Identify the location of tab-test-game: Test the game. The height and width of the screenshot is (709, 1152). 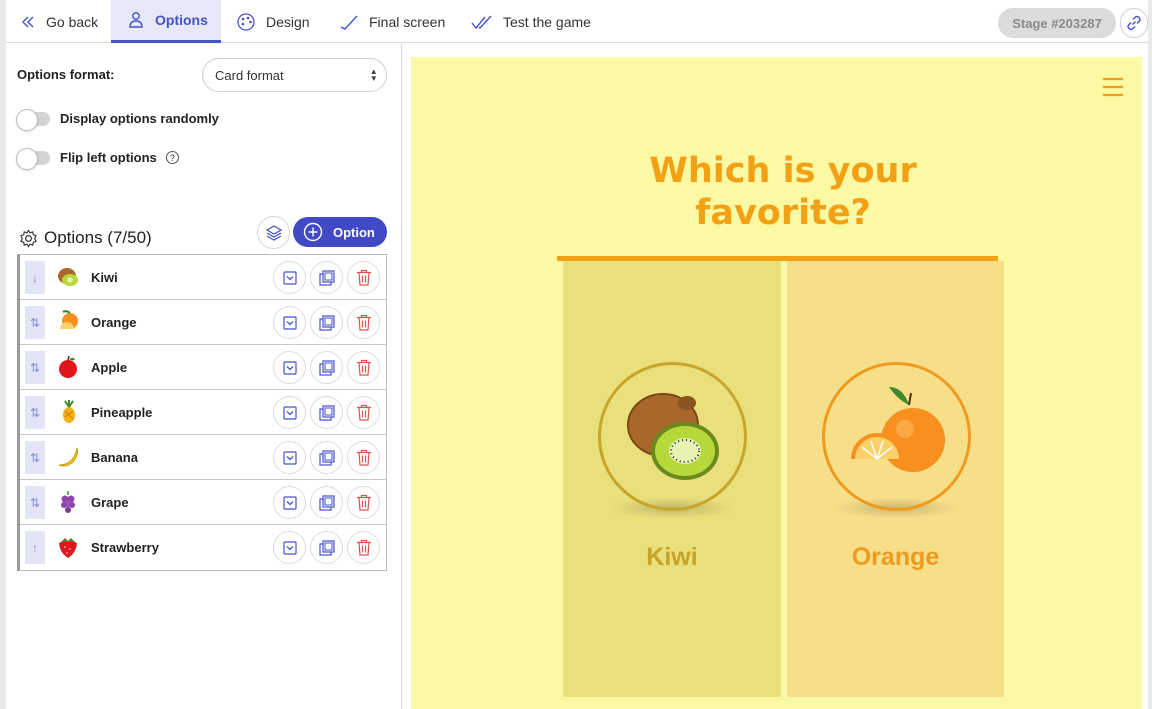
(531, 21).